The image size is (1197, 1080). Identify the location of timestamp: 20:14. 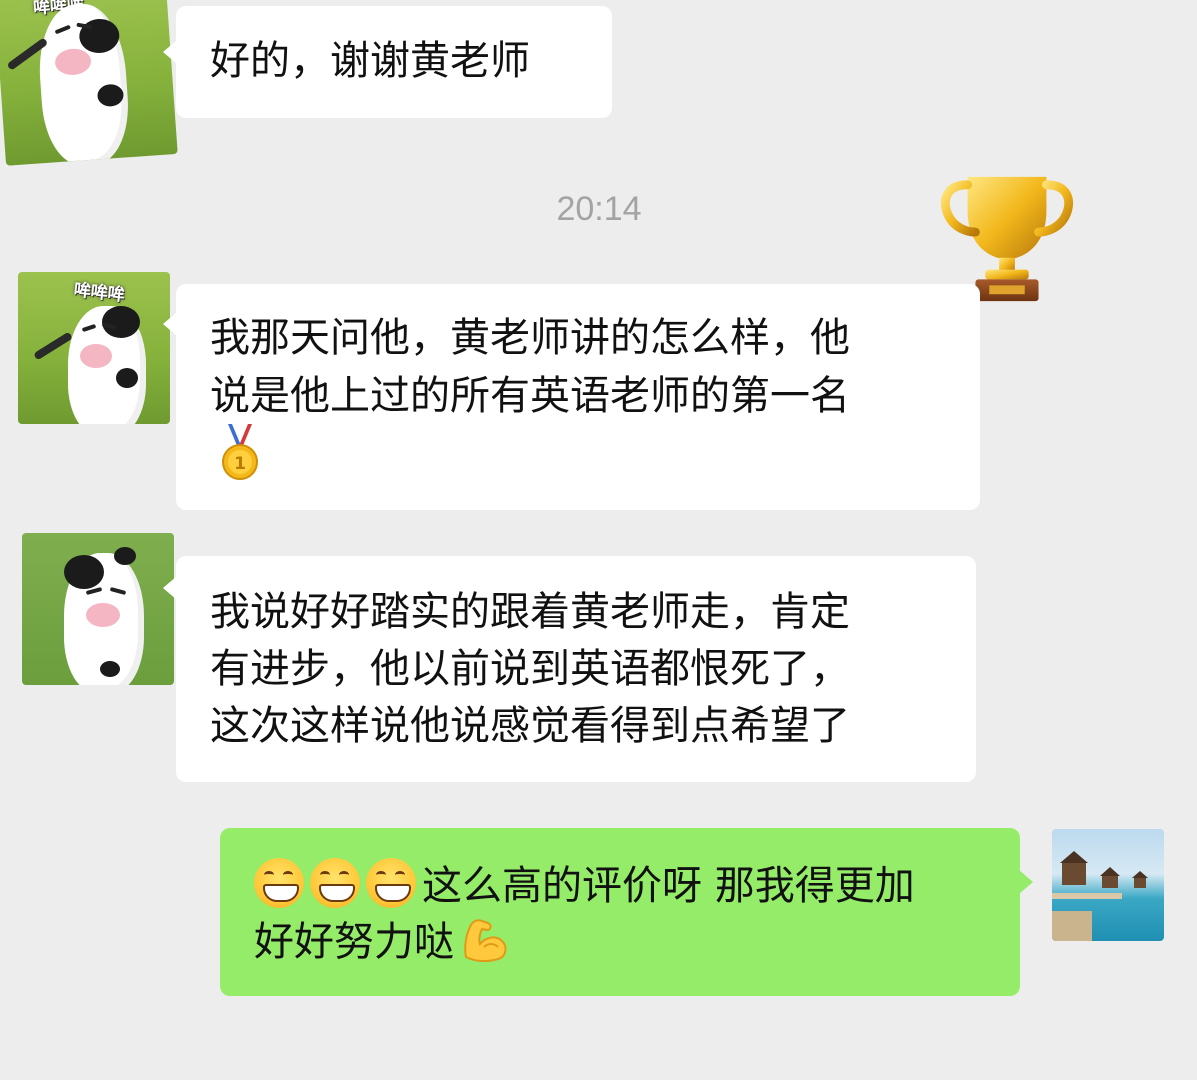
(599, 209).